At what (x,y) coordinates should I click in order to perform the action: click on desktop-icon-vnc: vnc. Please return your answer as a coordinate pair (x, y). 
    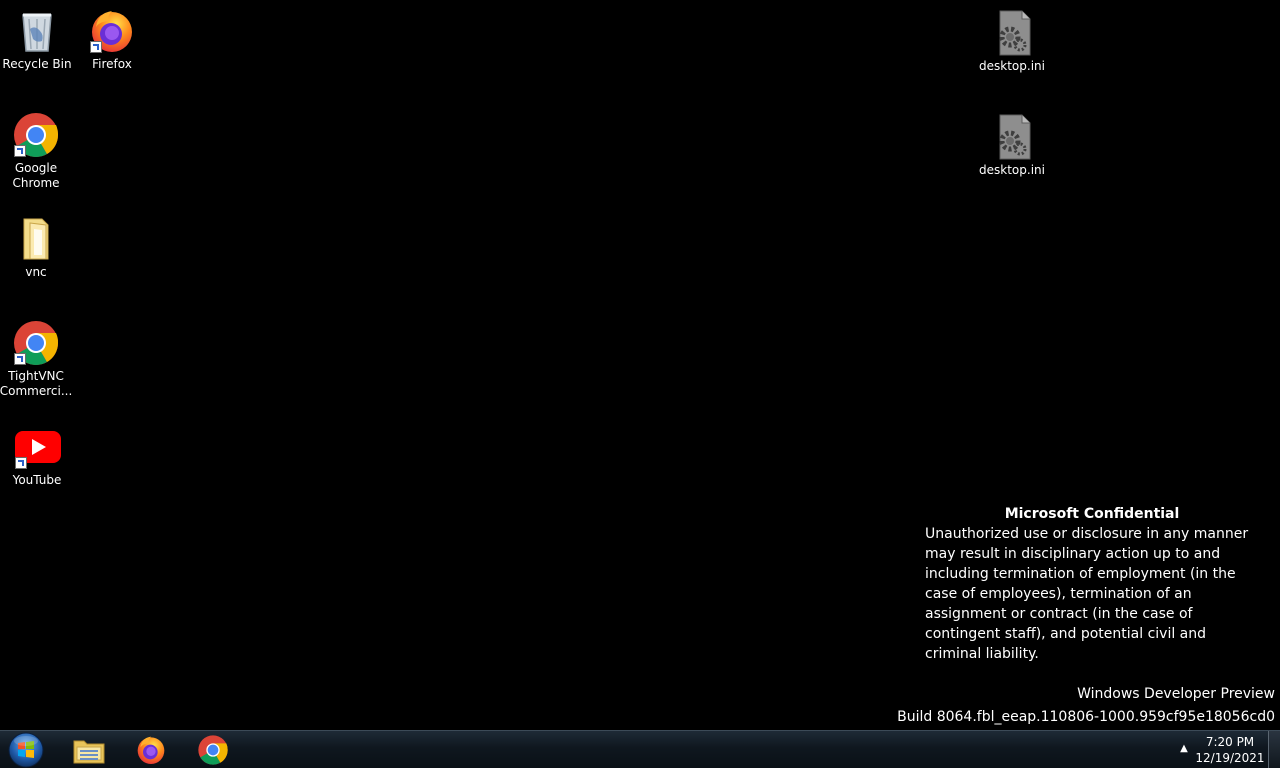
    Looking at the image, I should click on (37, 247).